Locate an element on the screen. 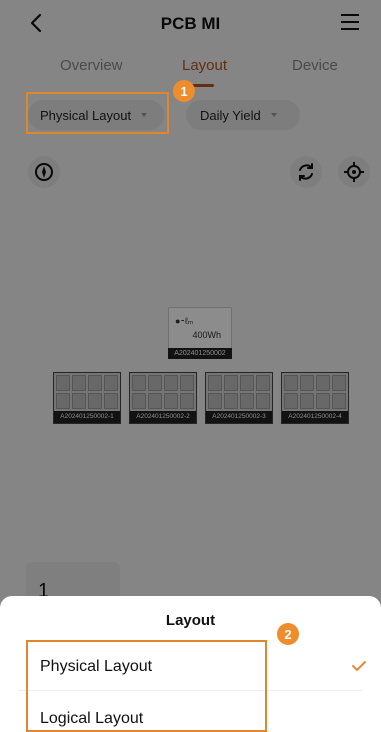 This screenshot has height=732, width=381. checkmark-icon is located at coordinates (359, 666).